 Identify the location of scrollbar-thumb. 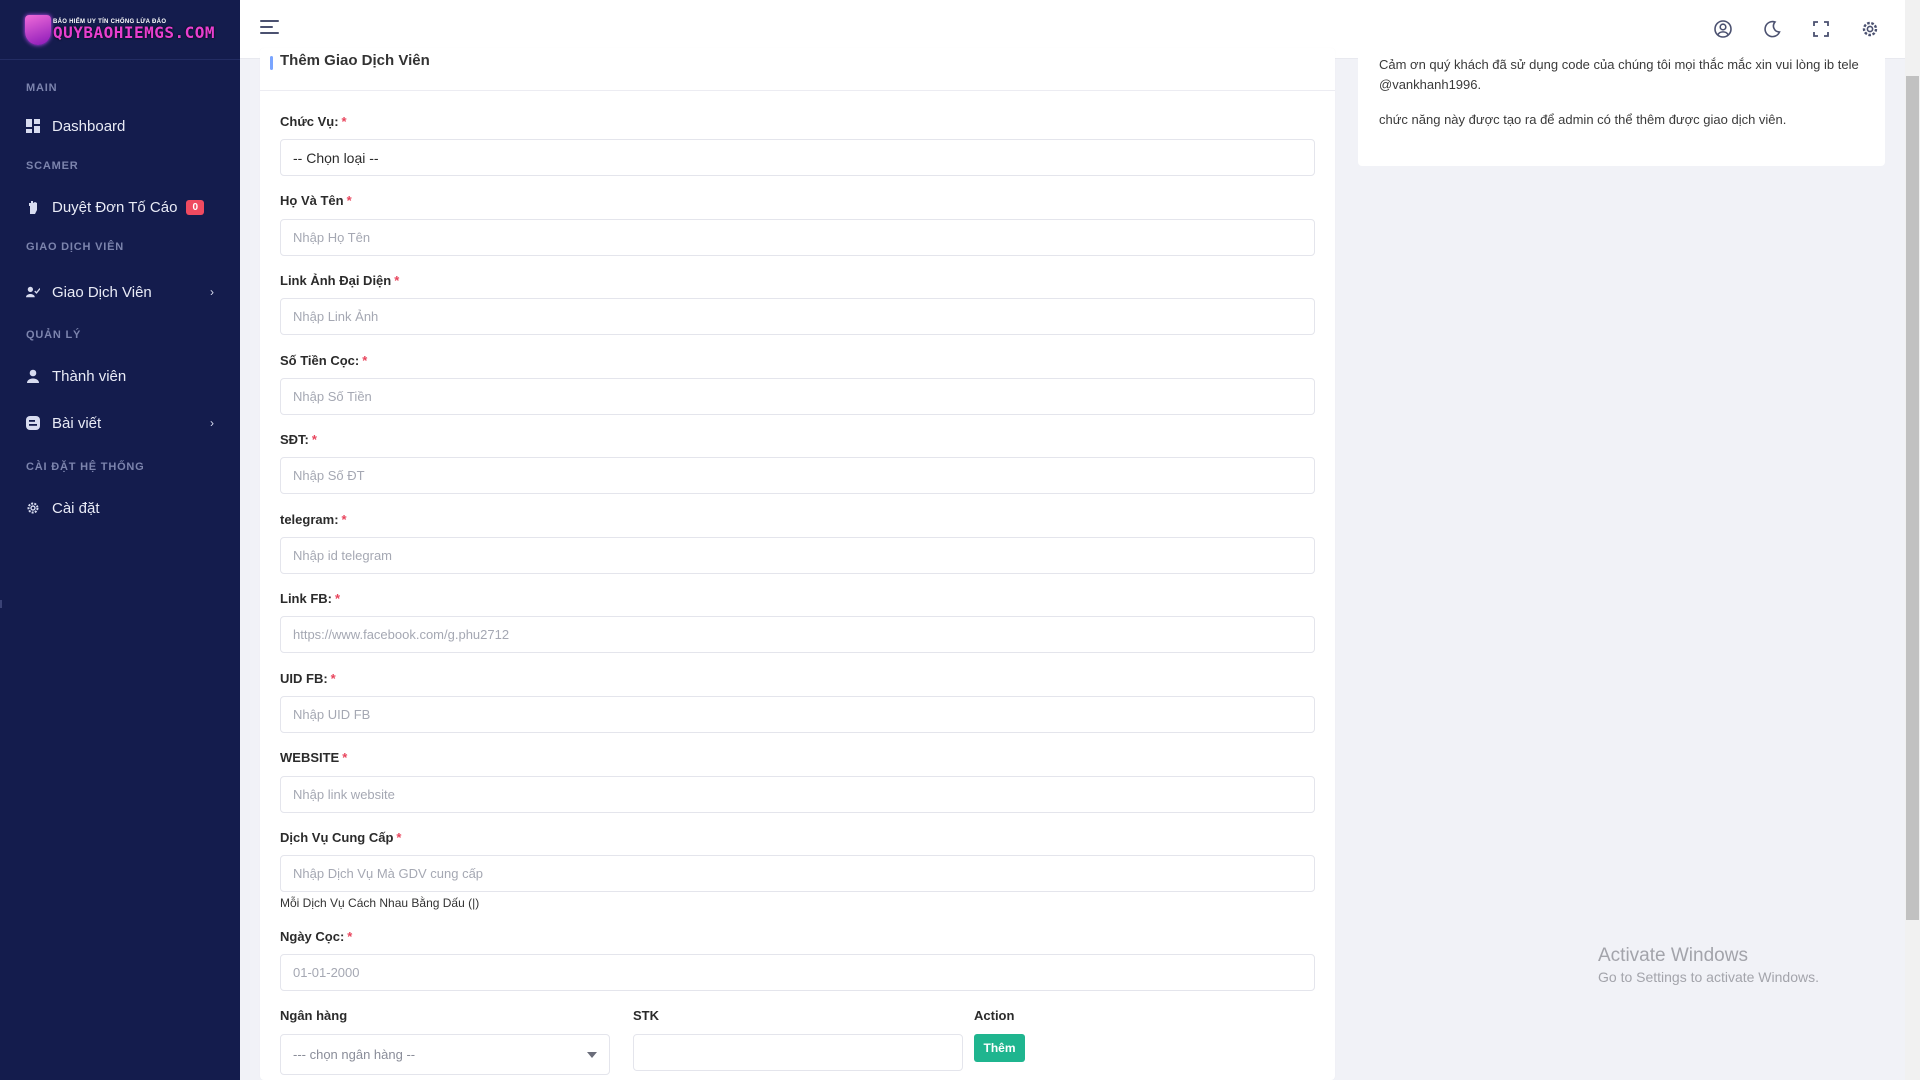
(1912, 498).